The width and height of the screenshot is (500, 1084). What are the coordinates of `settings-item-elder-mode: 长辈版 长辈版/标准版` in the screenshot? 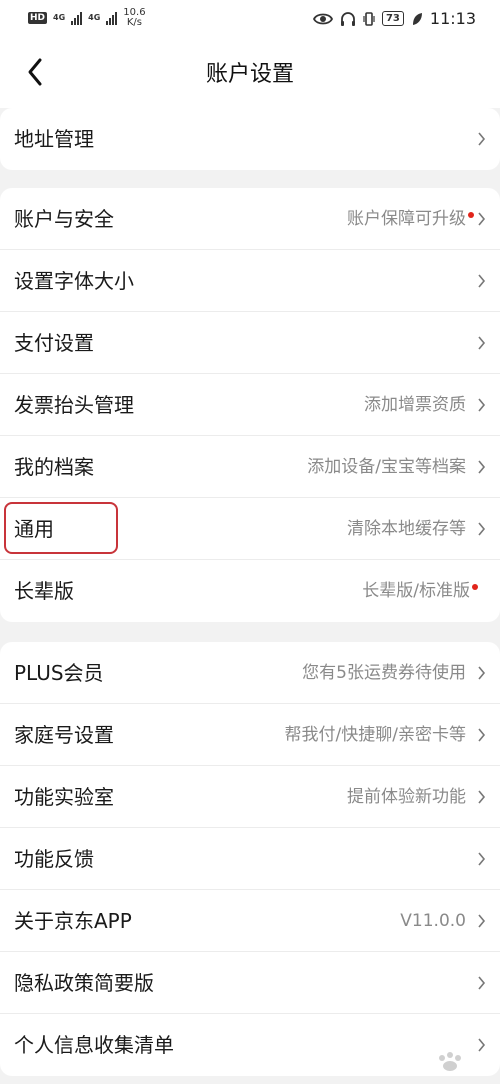 It's located at (250, 591).